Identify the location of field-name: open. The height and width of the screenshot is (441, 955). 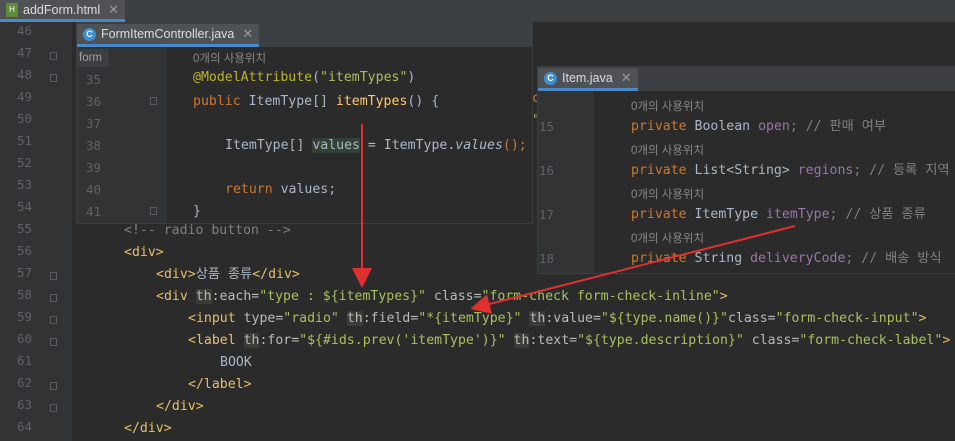
(774, 126).